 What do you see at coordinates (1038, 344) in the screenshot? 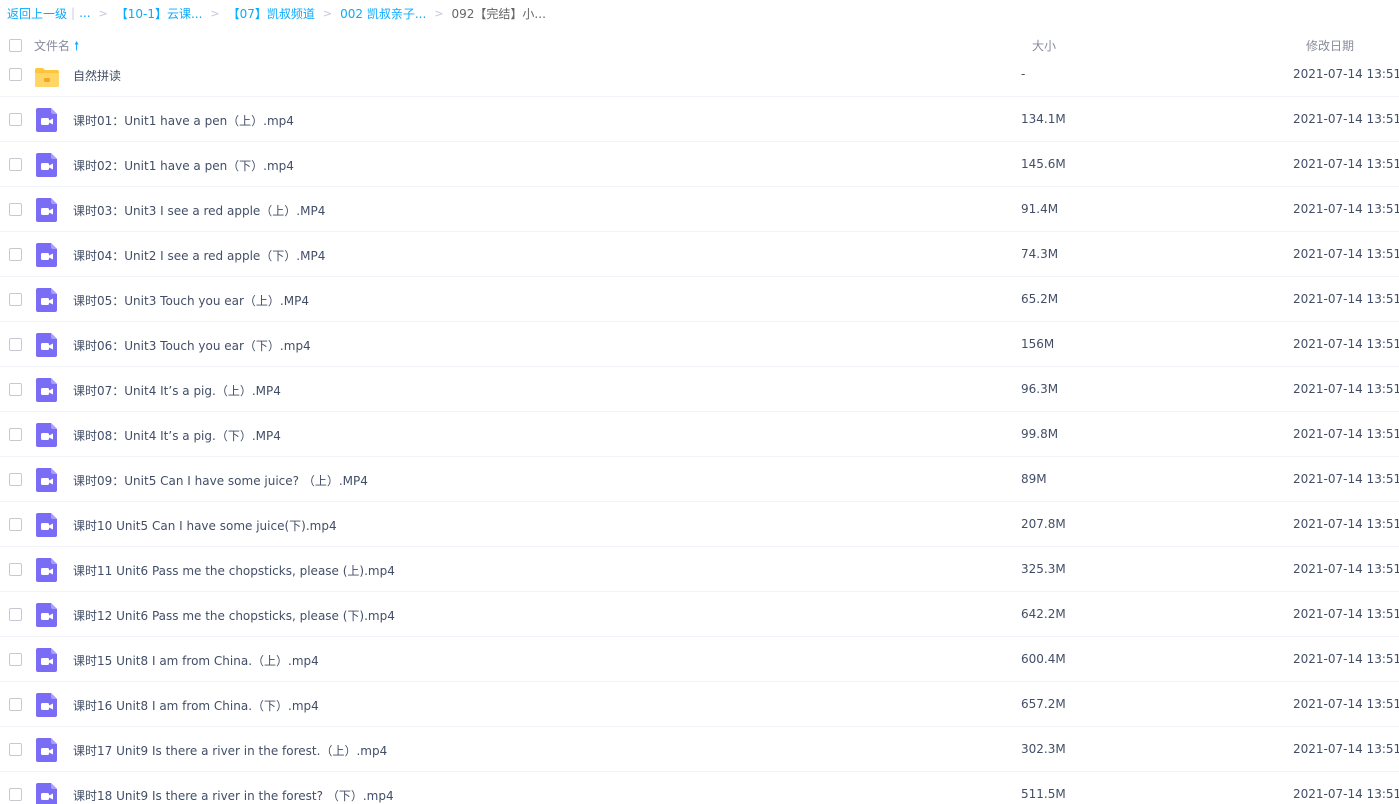
I see `file-size: 156M` at bounding box center [1038, 344].